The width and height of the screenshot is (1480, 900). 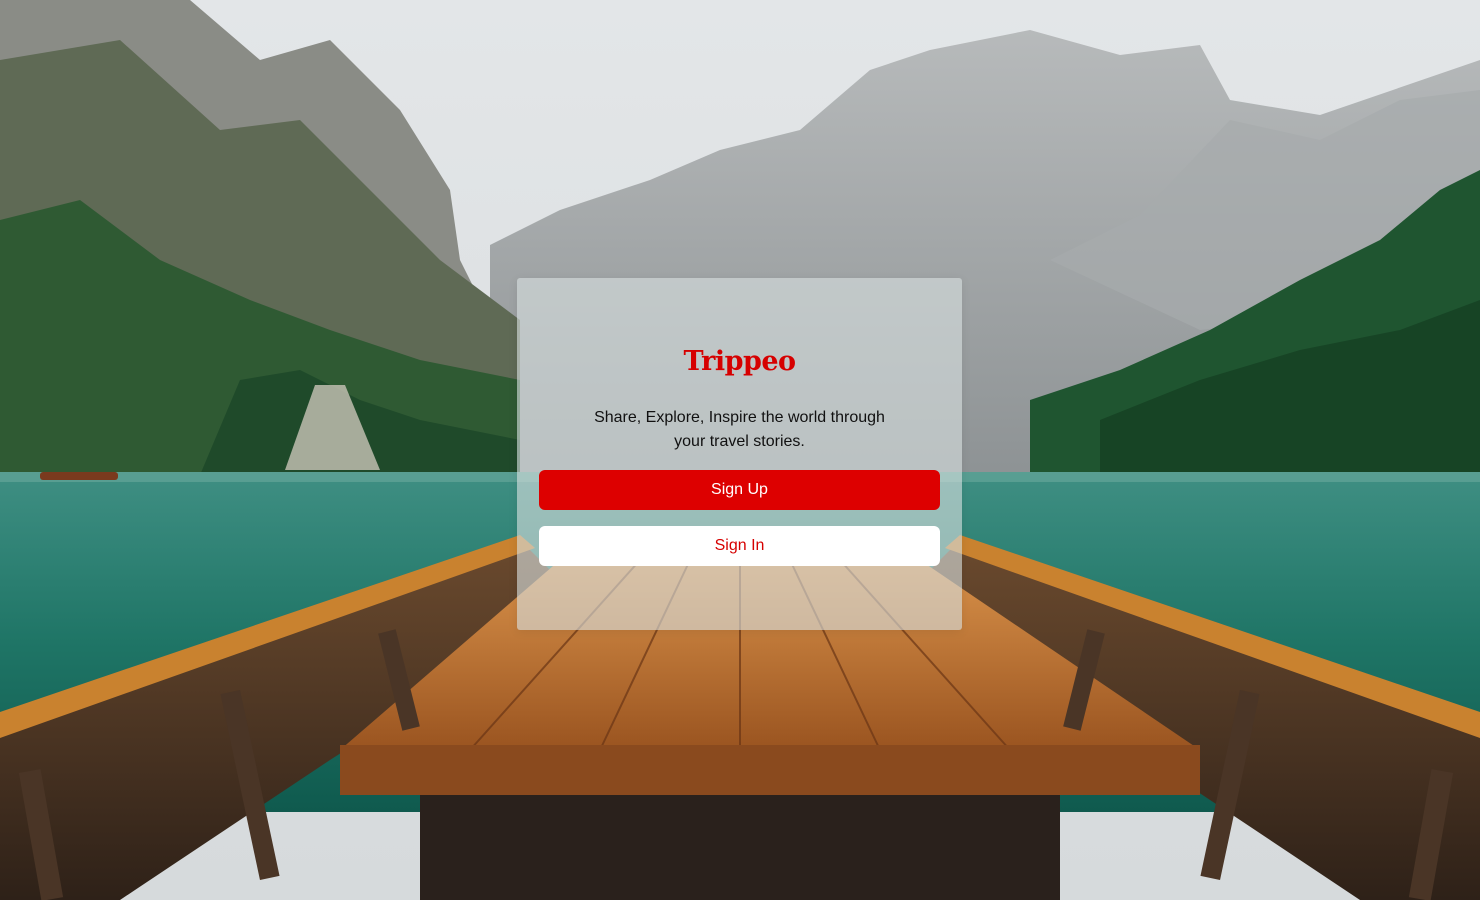 What do you see at coordinates (739, 546) in the screenshot?
I see `sign-in-button: Sign In` at bounding box center [739, 546].